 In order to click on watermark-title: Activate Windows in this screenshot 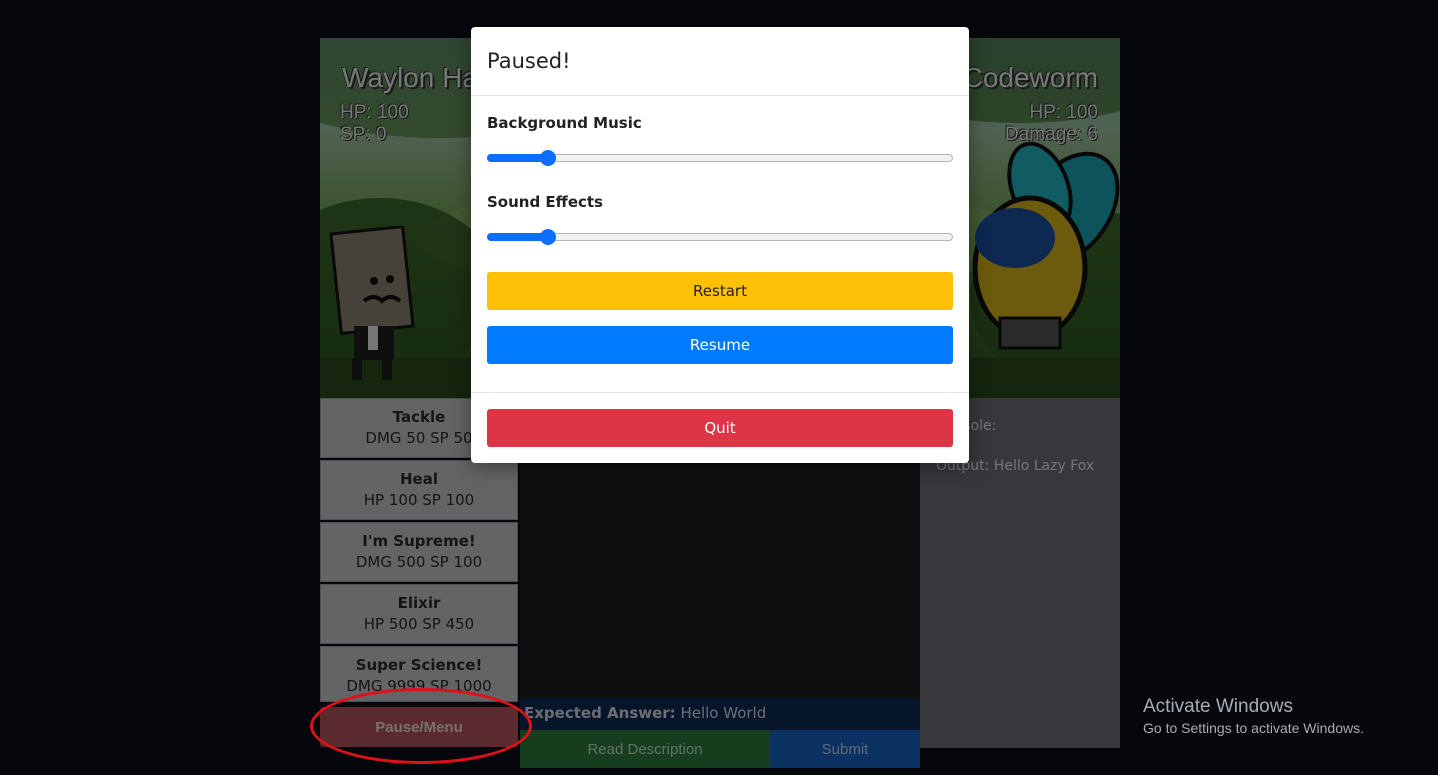, I will do `click(1218, 706)`.